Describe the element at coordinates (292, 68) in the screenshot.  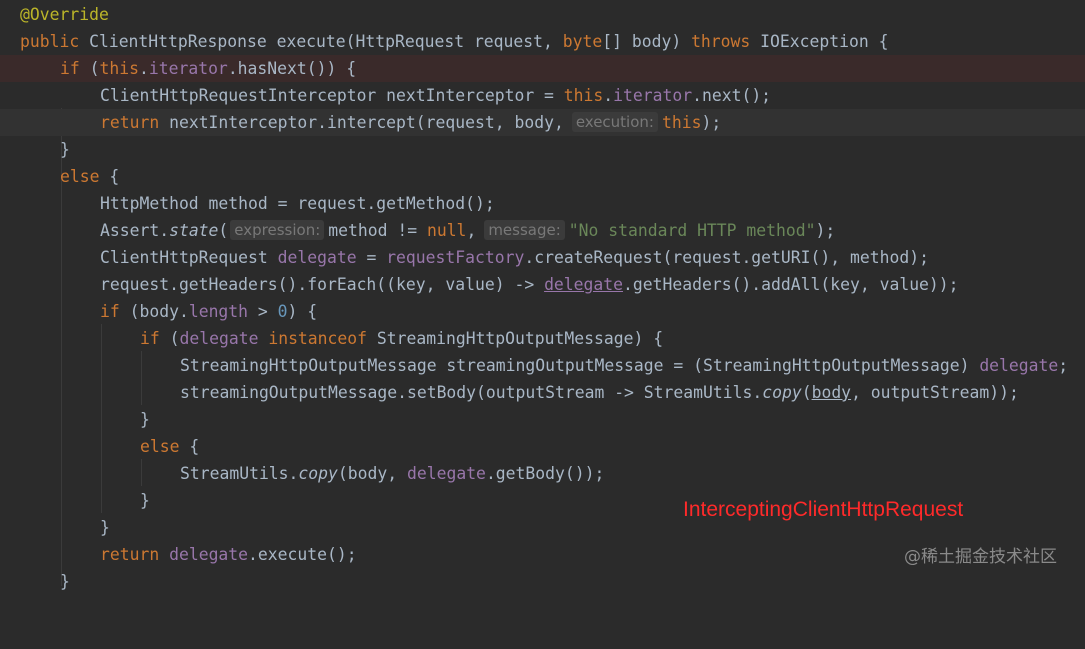
I see `code-text: .hasNext()) {` at that location.